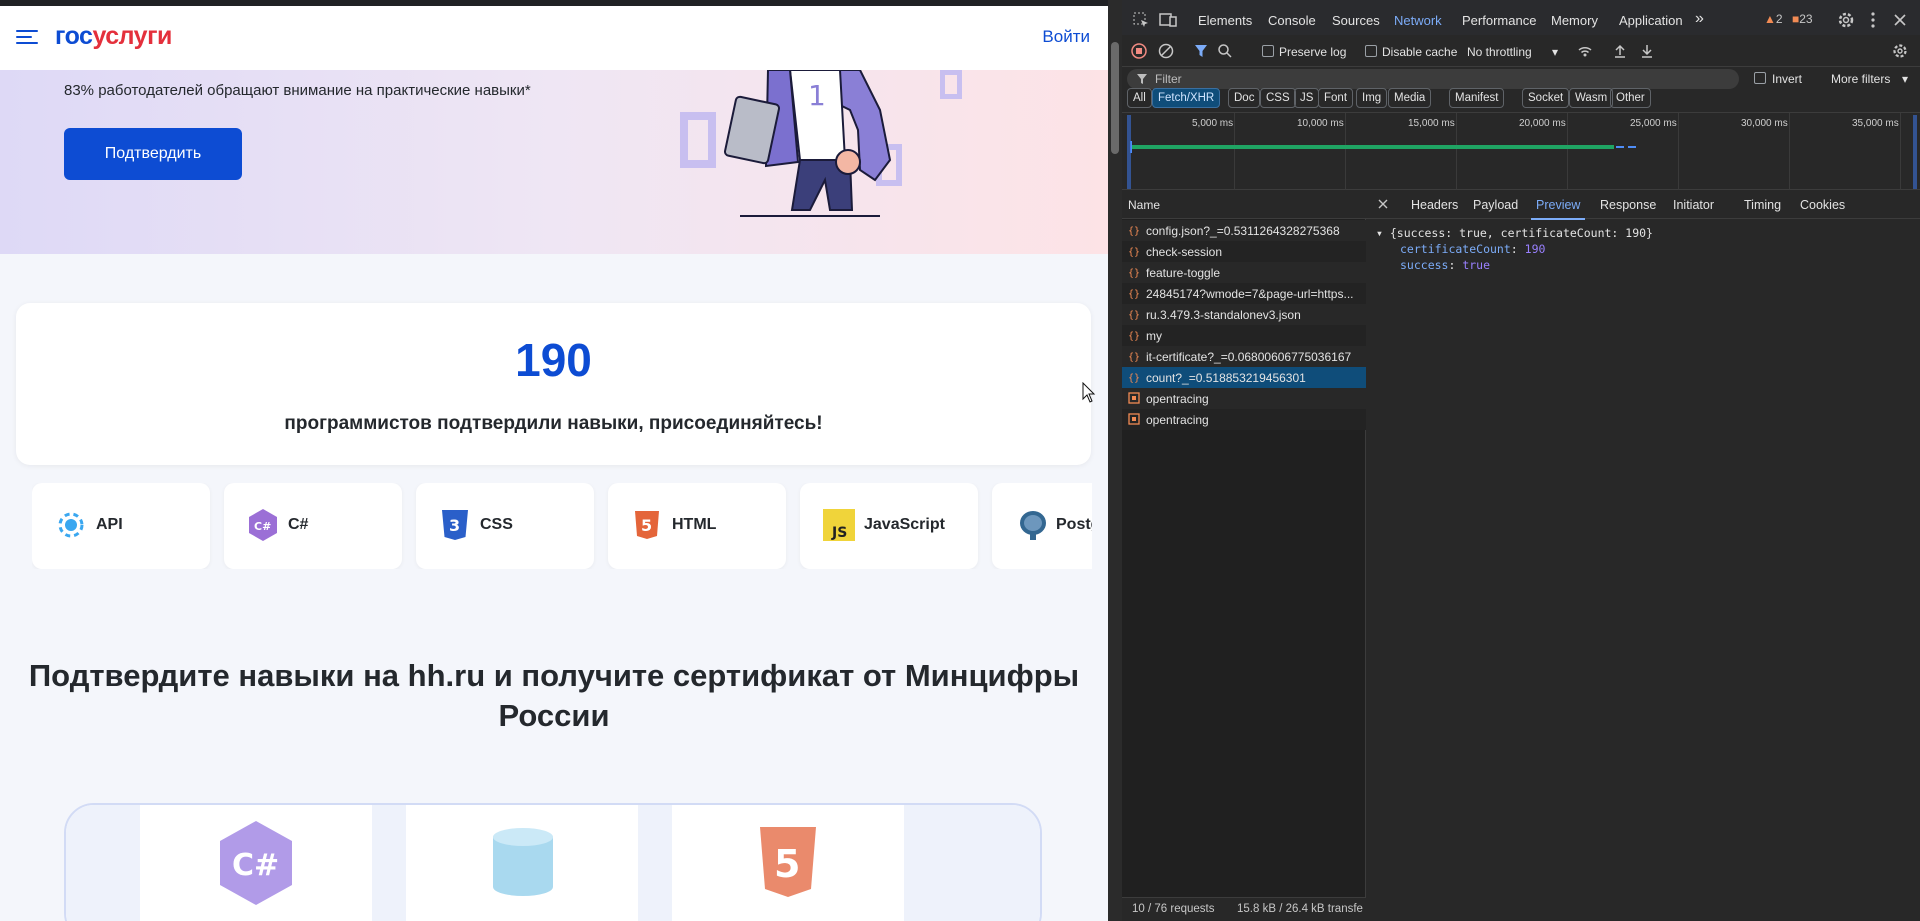 This screenshot has width=1920, height=921. I want to click on issues-badge: ■23, so click(1802, 19).